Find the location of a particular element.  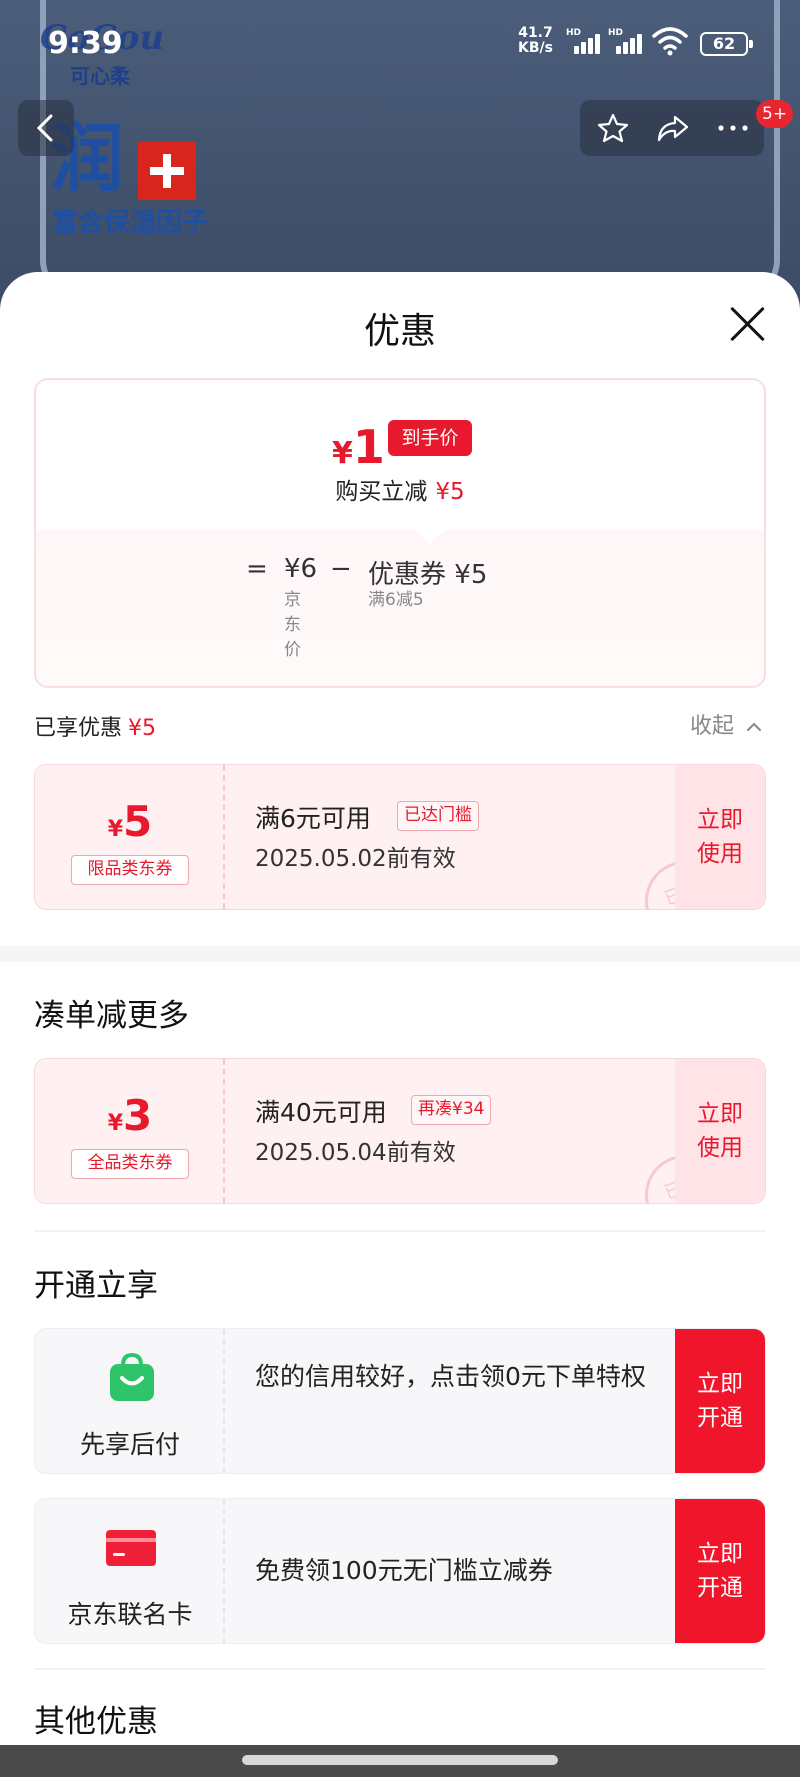

instant-save-line: 购买立减 ¥5 is located at coordinates (400, 489).